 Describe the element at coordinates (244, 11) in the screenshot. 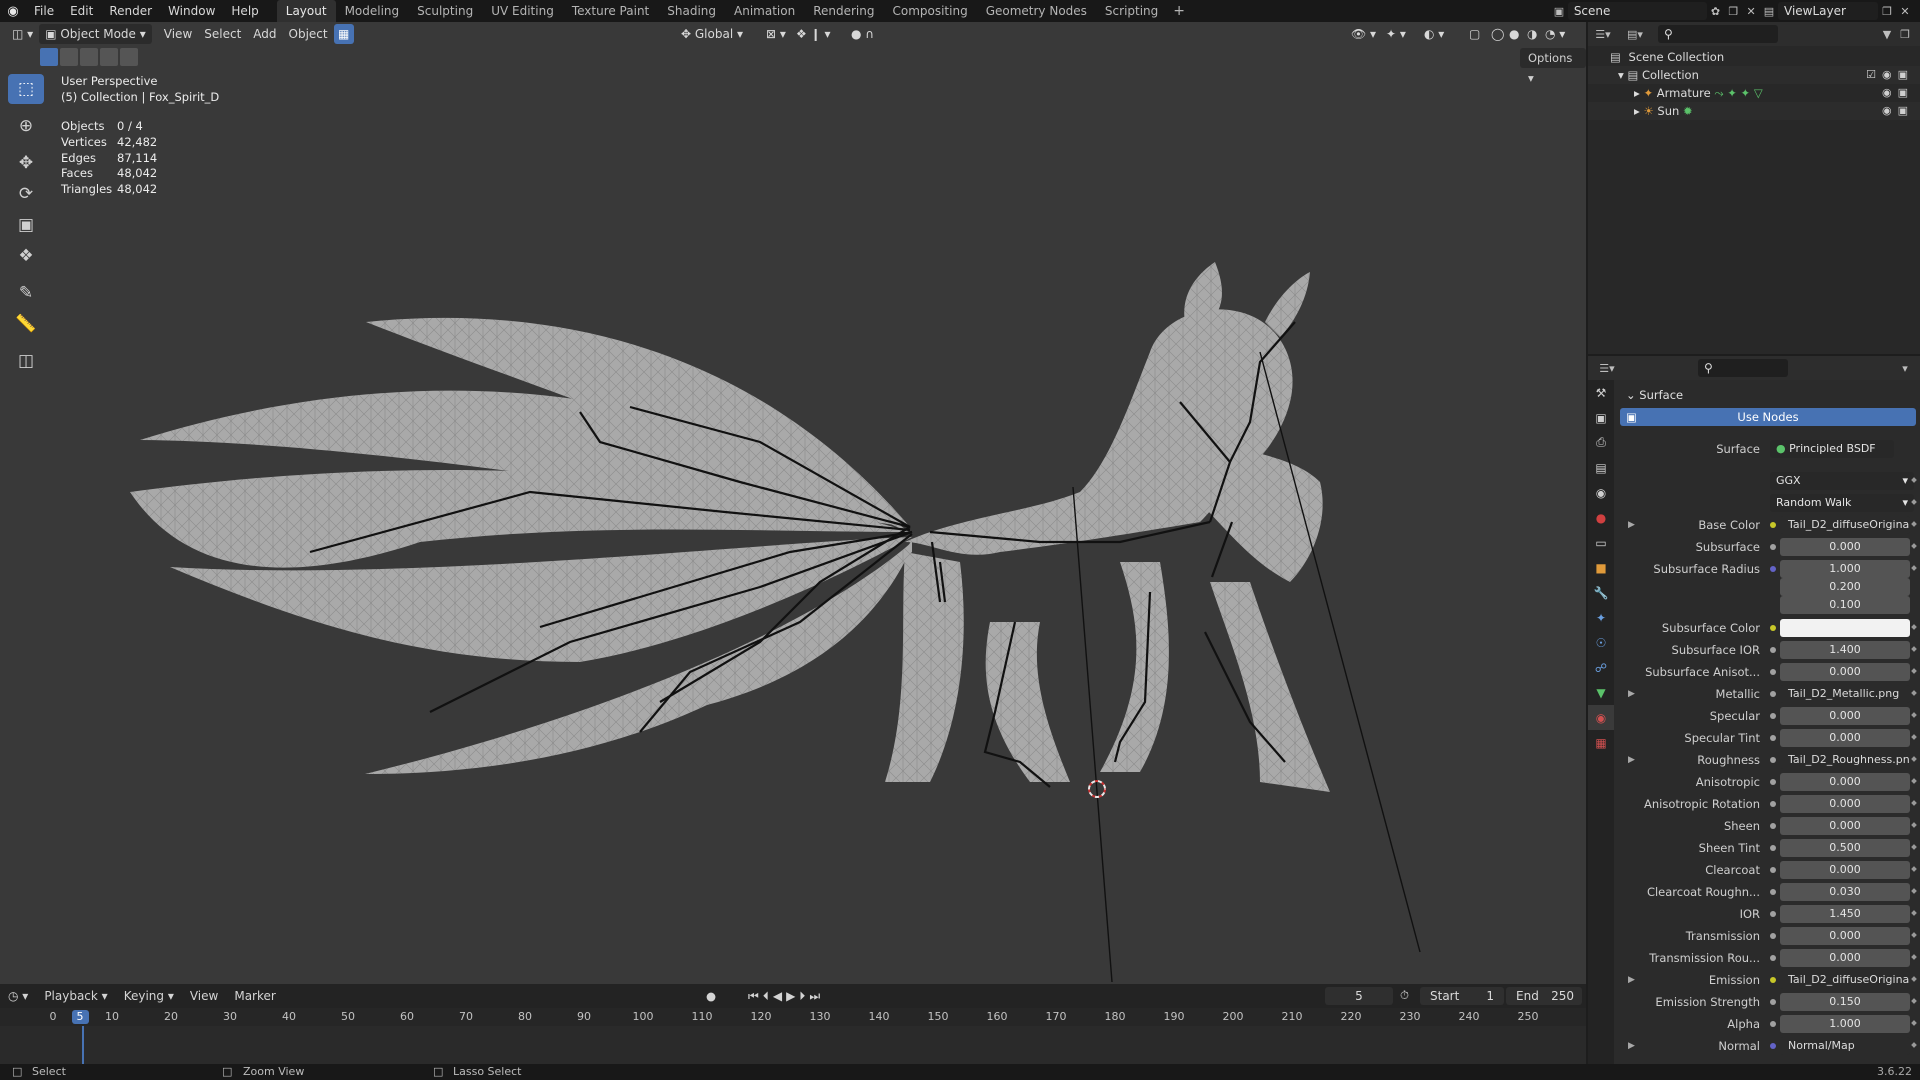

I see `menu-help: Help` at that location.